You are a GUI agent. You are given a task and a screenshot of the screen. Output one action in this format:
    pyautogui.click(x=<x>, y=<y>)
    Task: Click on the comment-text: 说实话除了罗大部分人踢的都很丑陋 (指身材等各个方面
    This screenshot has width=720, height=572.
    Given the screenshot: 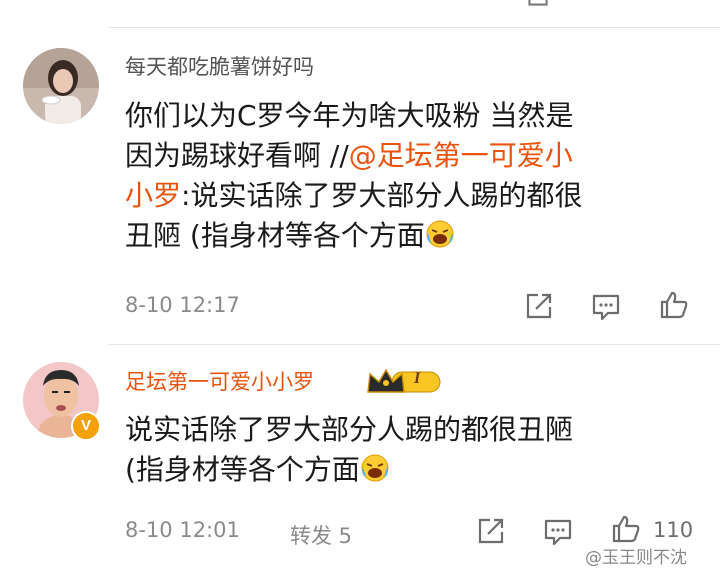 What is the action you would take?
    pyautogui.click(x=415, y=452)
    